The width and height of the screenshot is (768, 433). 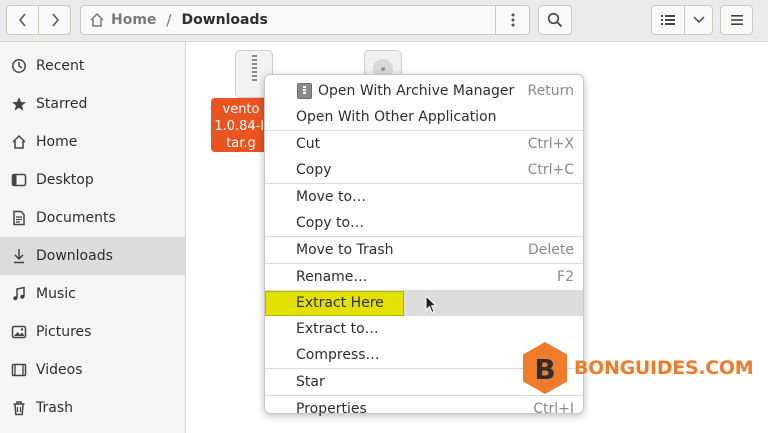 I want to click on watermark-hexagon-icon: B, so click(x=545, y=368).